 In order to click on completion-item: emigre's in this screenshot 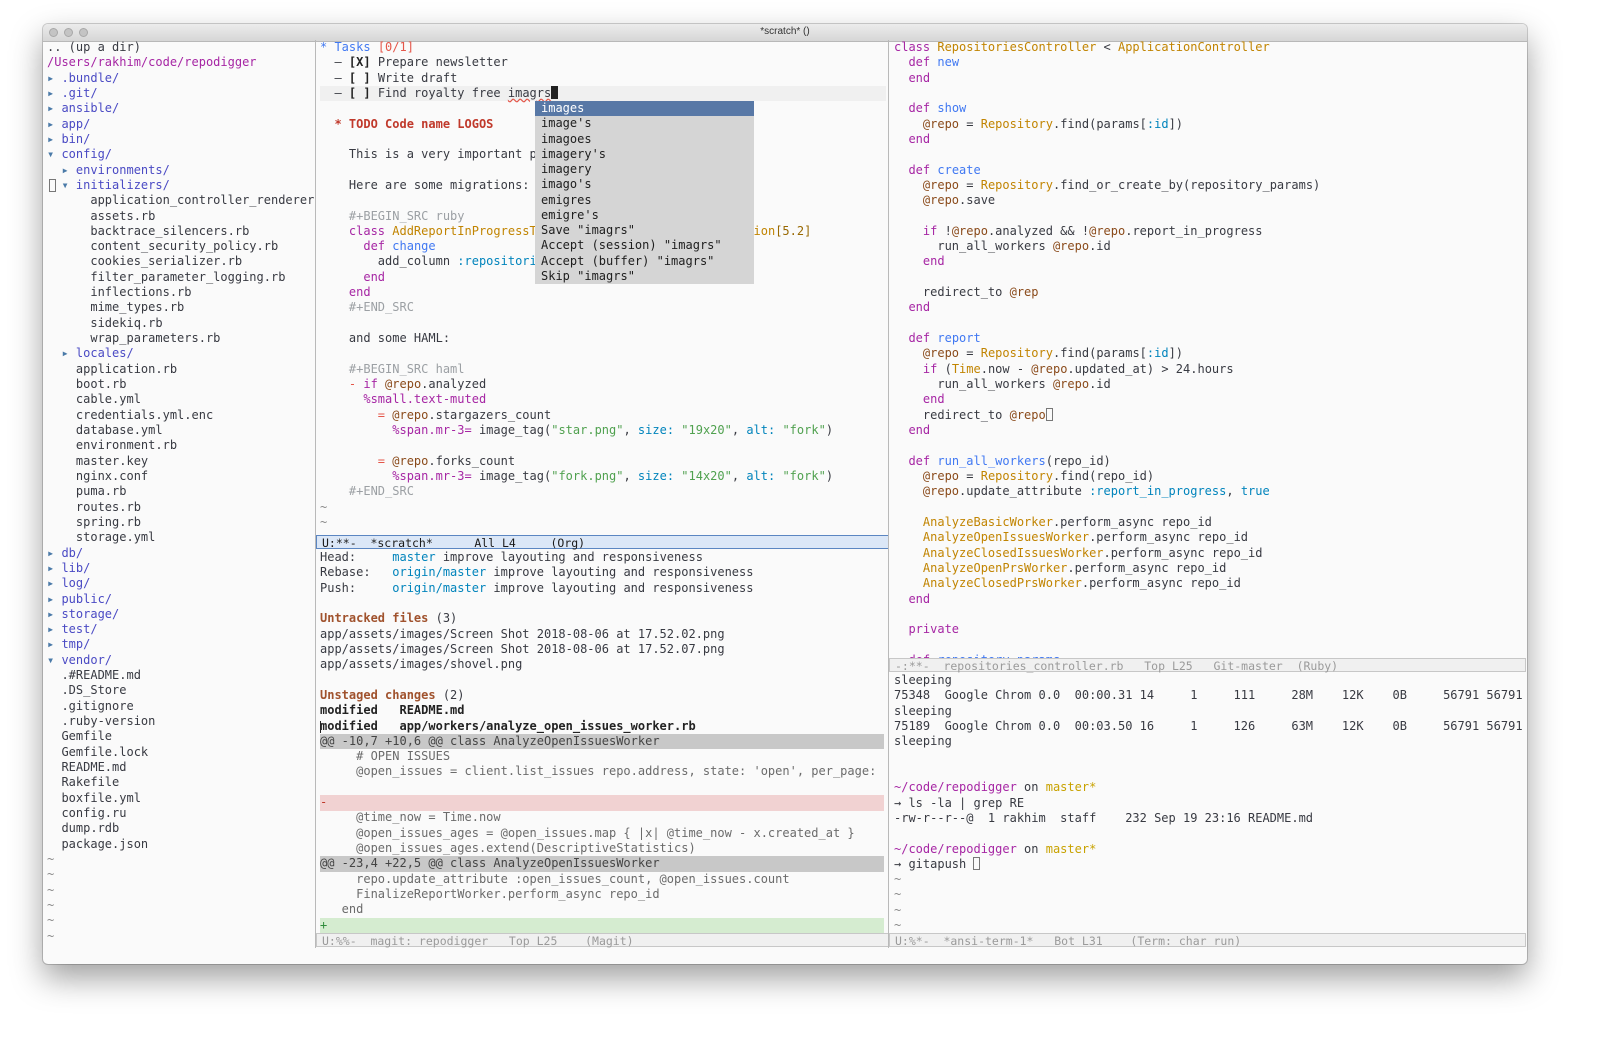, I will do `click(644, 215)`.